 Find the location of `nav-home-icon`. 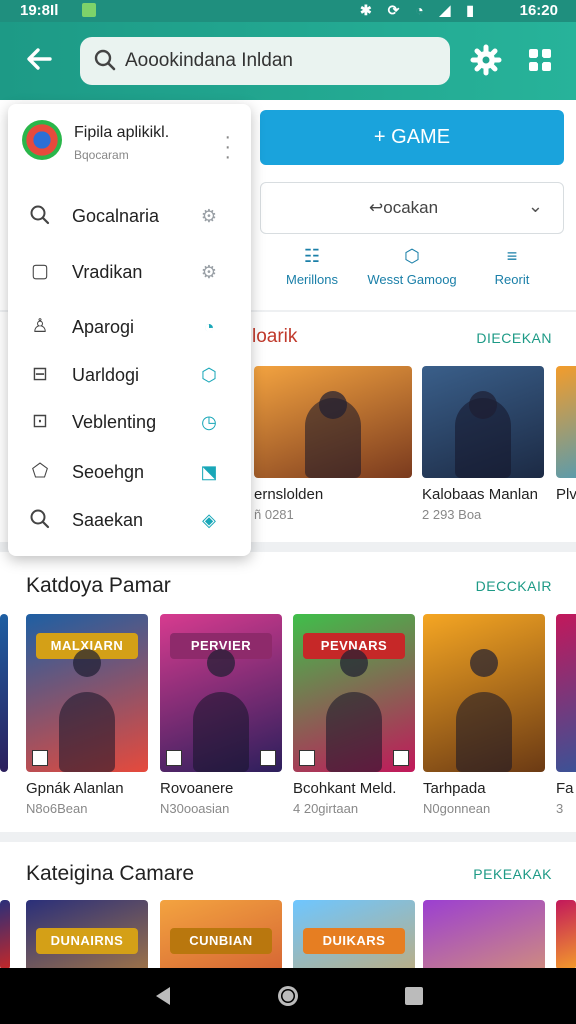

nav-home-icon is located at coordinates (288, 996).